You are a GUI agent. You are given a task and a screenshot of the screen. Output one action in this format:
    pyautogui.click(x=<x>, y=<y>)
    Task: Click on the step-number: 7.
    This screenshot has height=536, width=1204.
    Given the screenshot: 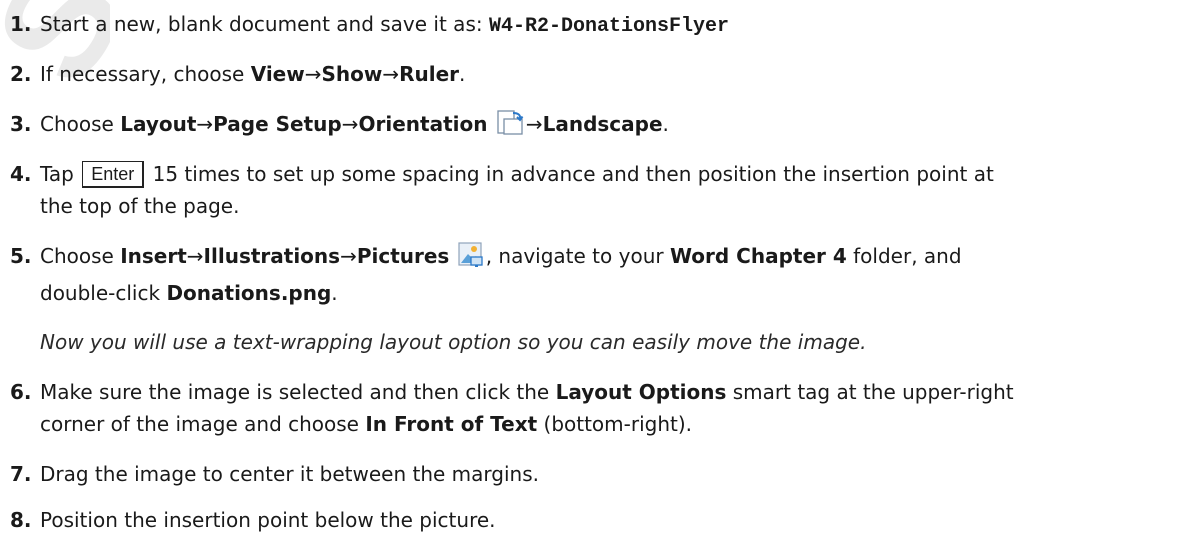 What is the action you would take?
    pyautogui.click(x=21, y=474)
    